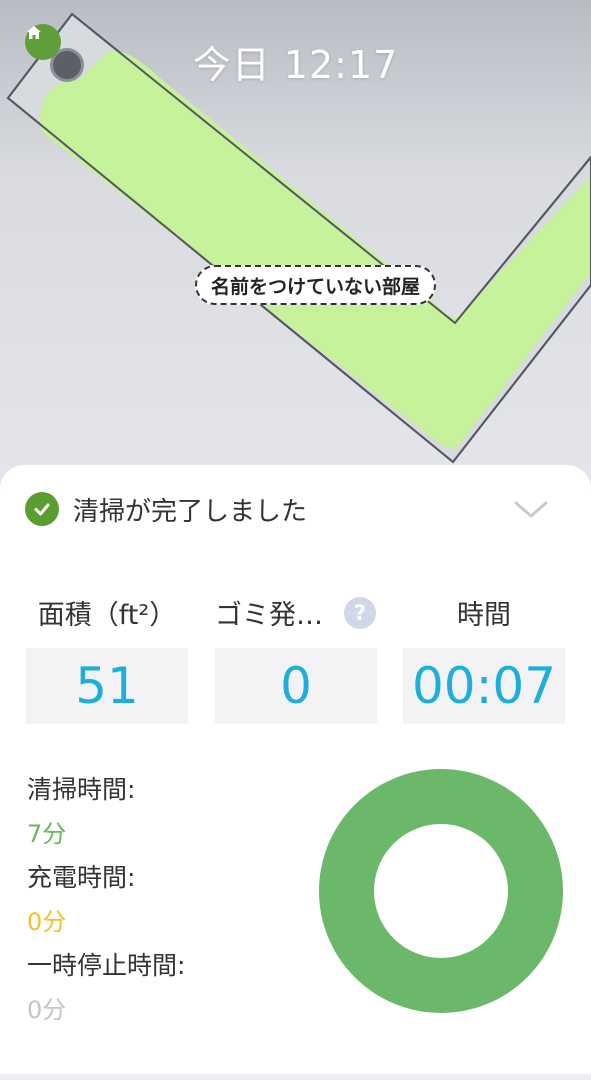 Image resolution: width=591 pixels, height=1080 pixels. Describe the element at coordinates (295, 1077) in the screenshot. I see `bottom-divider` at that location.